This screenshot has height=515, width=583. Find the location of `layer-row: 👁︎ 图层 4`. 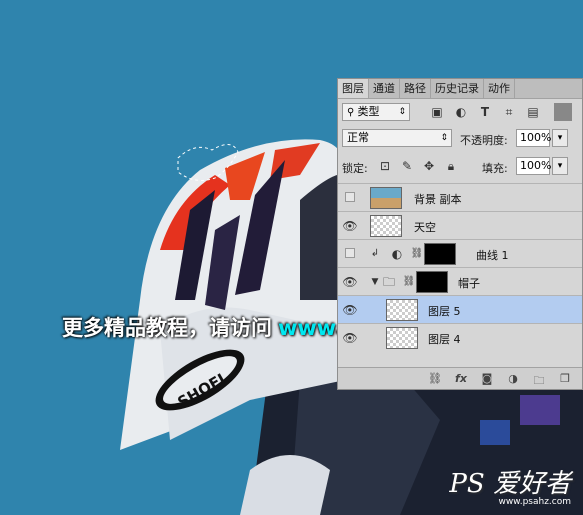

layer-row: 👁︎ 图层 4 is located at coordinates (460, 337).